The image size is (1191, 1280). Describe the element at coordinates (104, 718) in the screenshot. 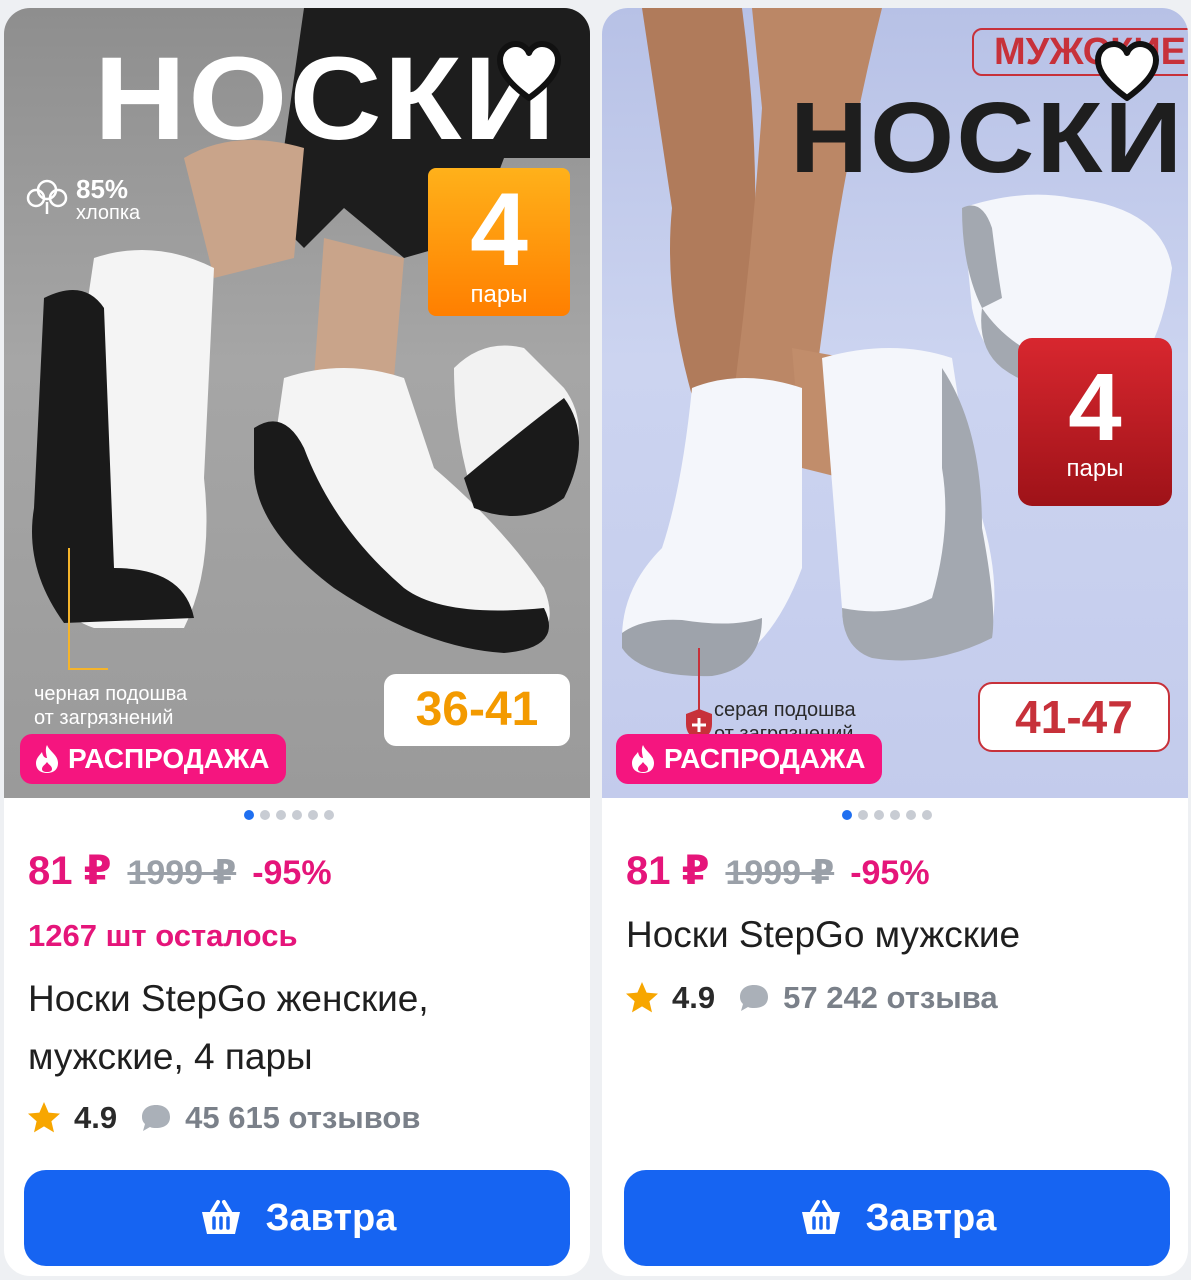

I see `sole-note-line2: от загрязнений` at that location.